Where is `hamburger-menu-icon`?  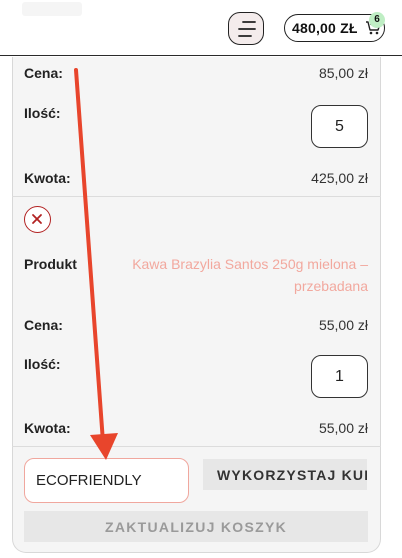
hamburger-menu-icon is located at coordinates (247, 29).